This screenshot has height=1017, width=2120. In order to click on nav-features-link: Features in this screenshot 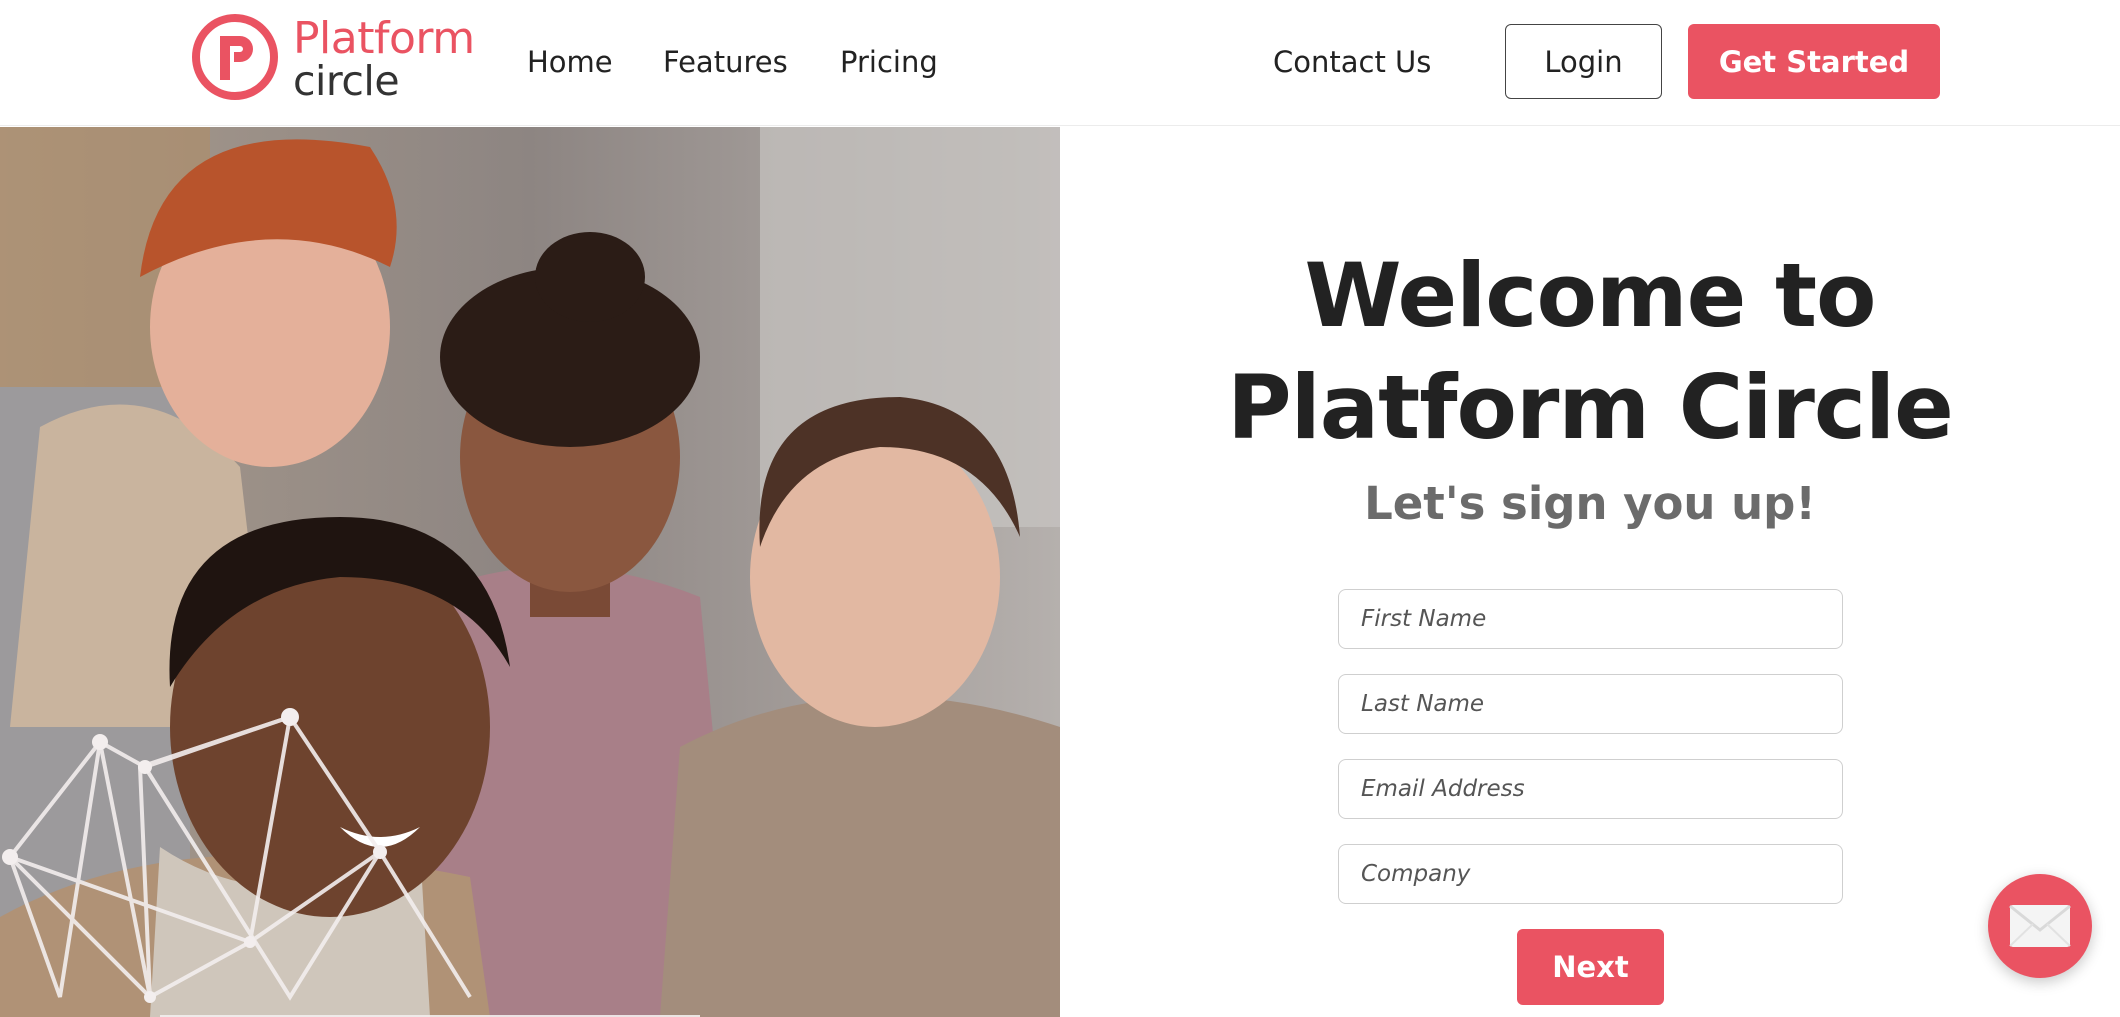, I will do `click(725, 62)`.